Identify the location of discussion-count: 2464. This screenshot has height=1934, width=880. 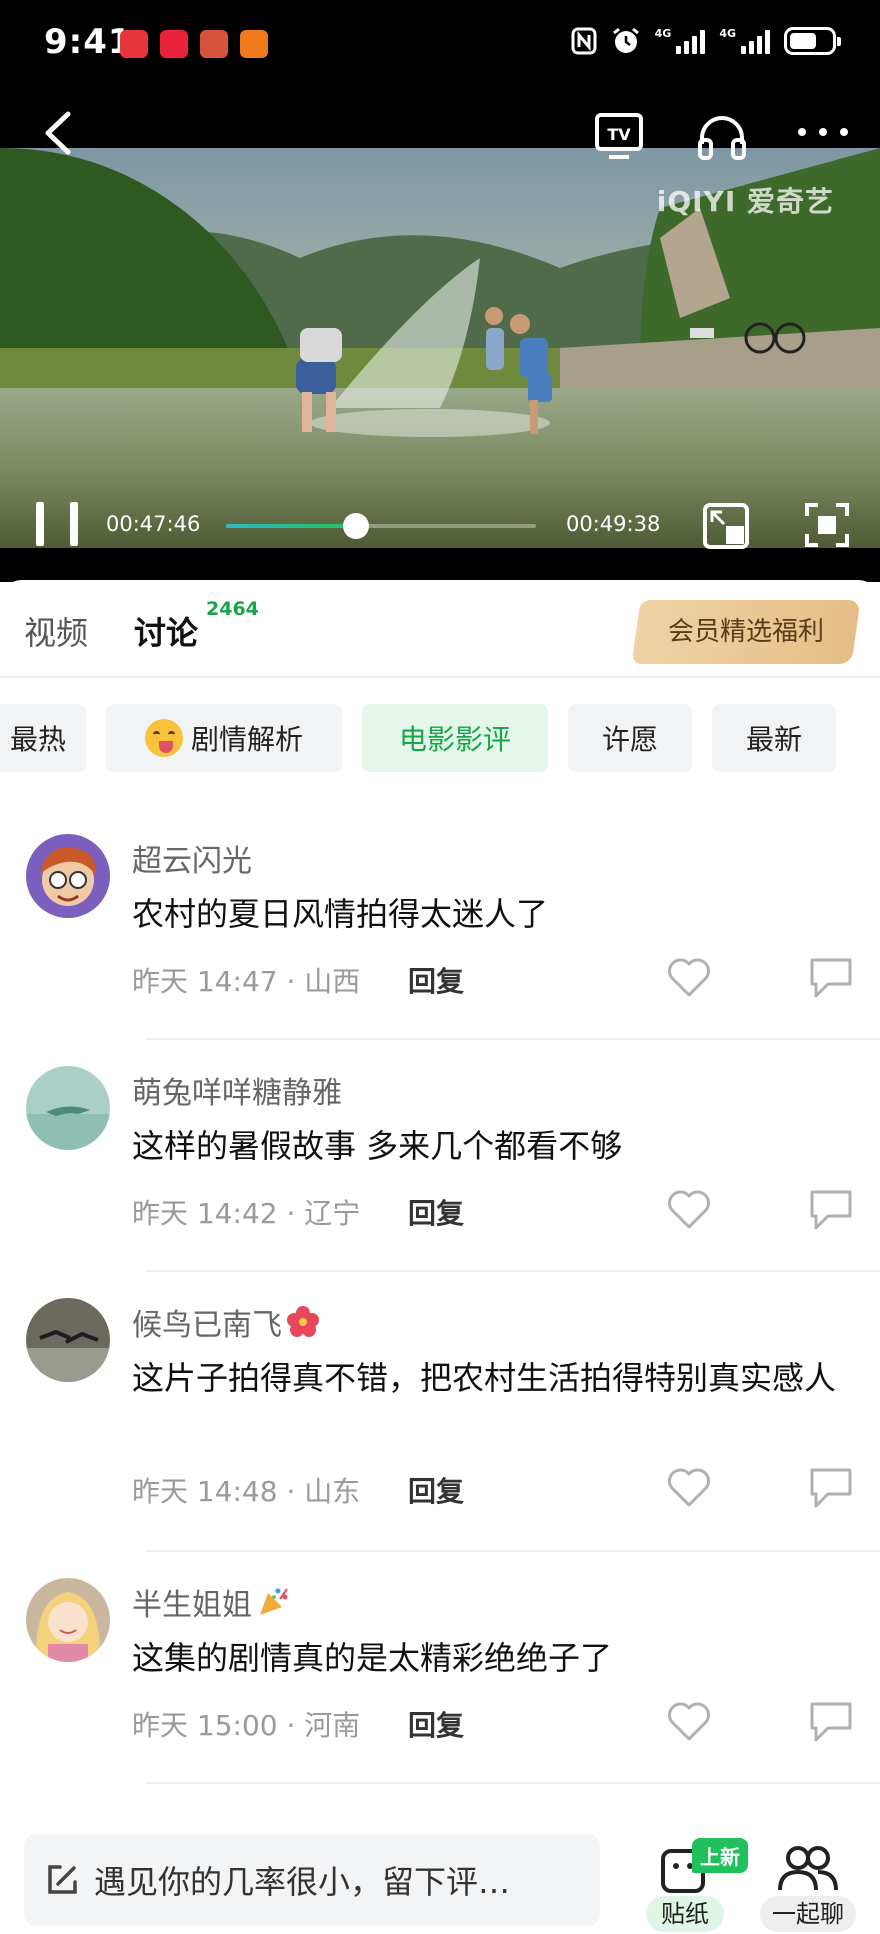
(232, 609).